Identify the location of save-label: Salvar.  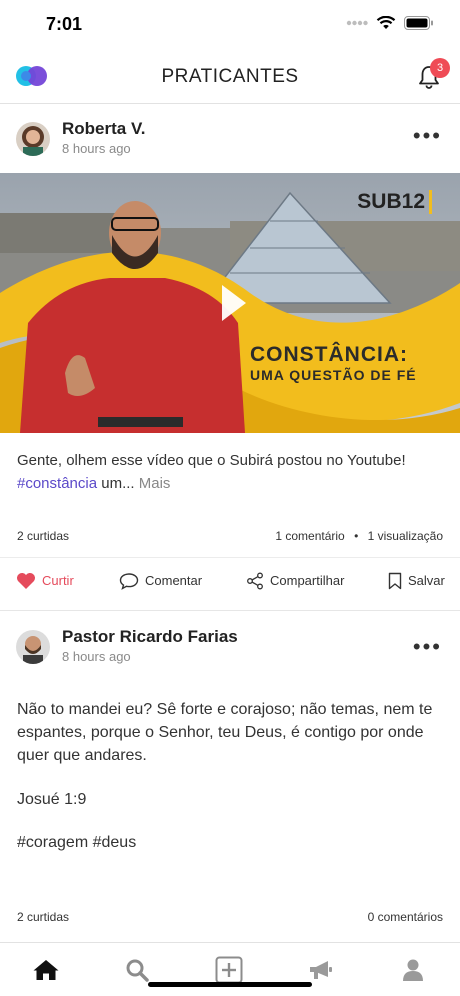
(426, 580).